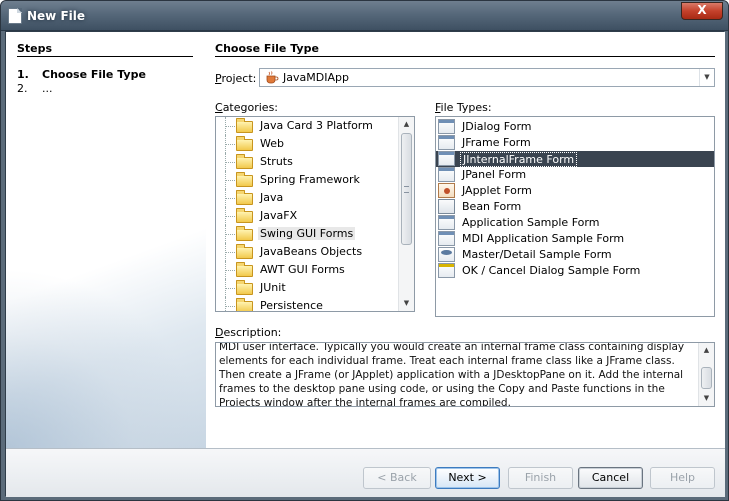 The width and height of the screenshot is (729, 501). What do you see at coordinates (575, 255) in the screenshot?
I see `file-type-item: Master/Detail Sample Form` at bounding box center [575, 255].